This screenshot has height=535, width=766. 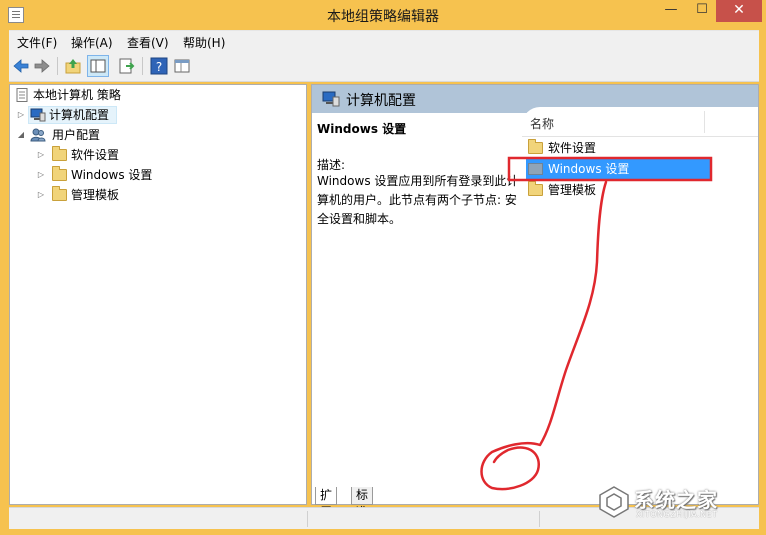 I want to click on list-item-windows-settings: Windows 设置, so click(x=619, y=169).